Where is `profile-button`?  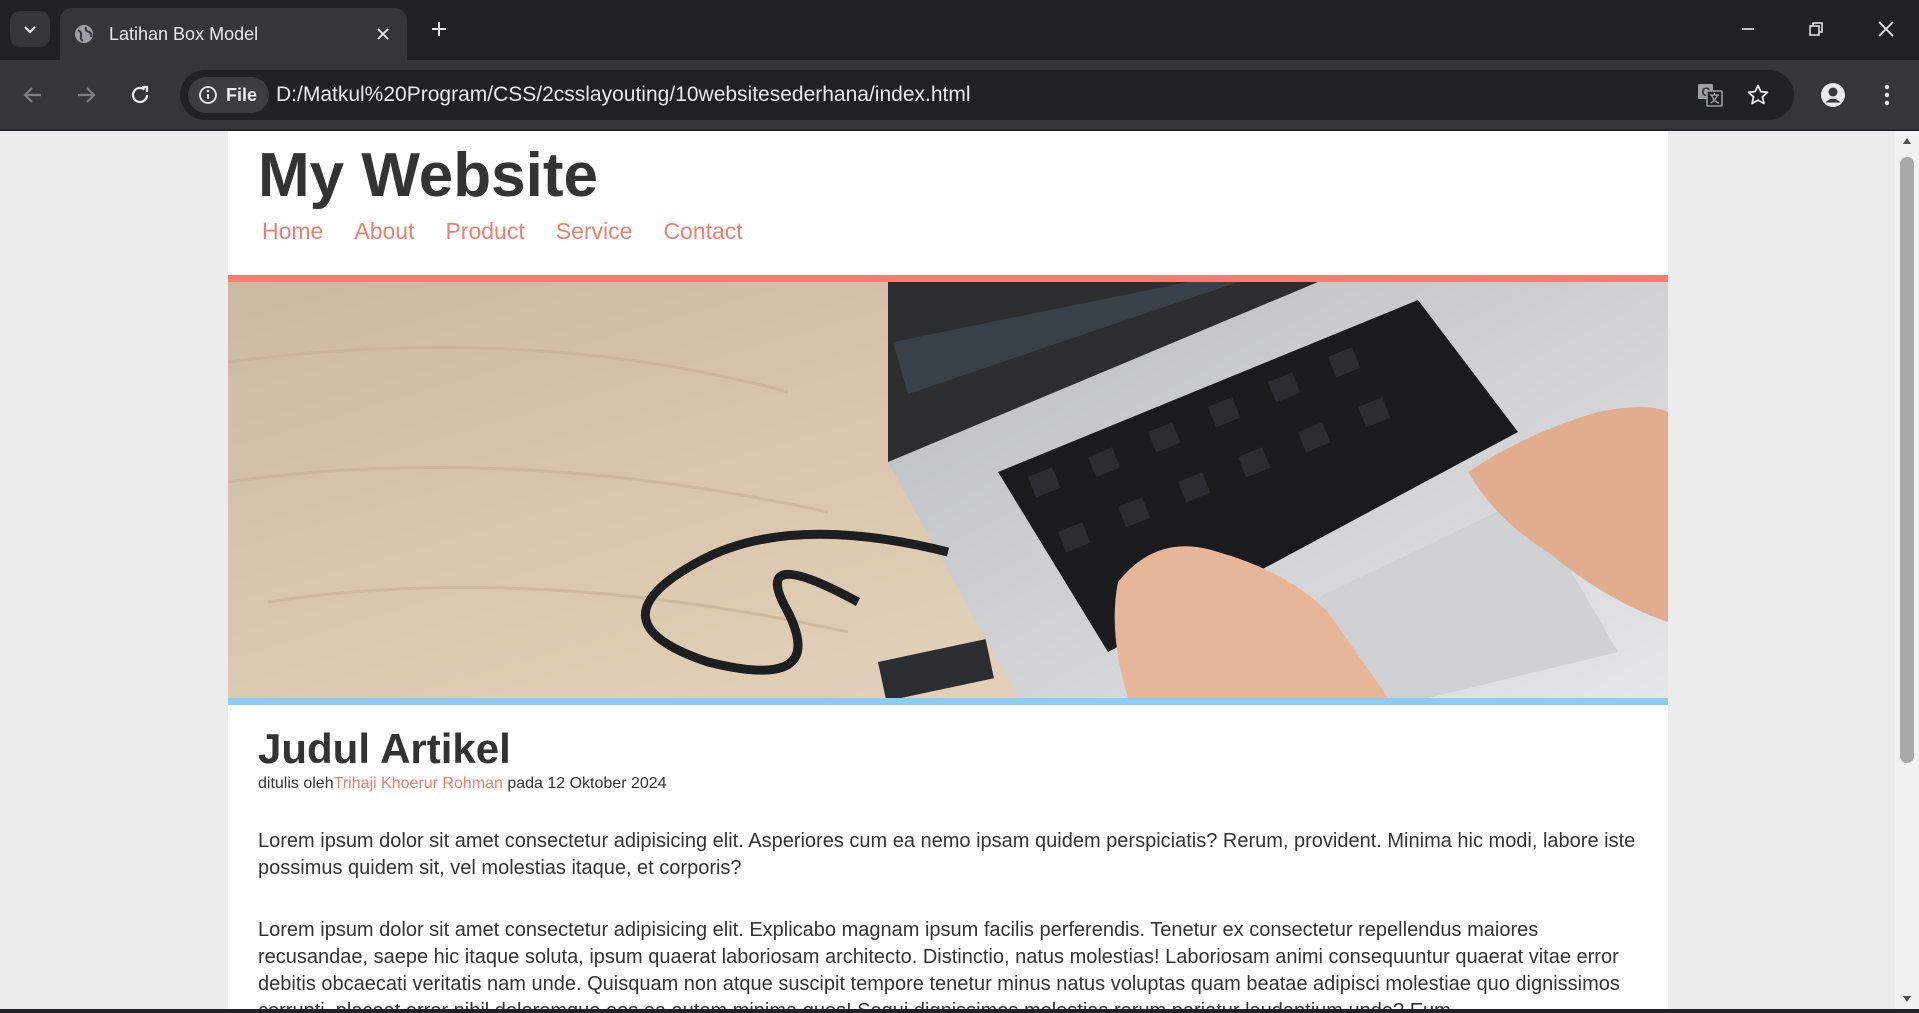
profile-button is located at coordinates (1833, 95).